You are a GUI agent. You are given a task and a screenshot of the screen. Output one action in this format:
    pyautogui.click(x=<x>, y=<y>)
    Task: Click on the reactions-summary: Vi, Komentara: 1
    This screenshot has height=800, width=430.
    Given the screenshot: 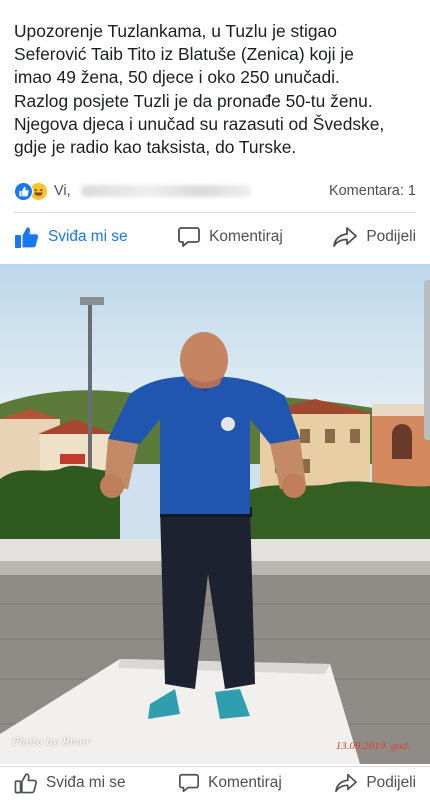 What is the action you would take?
    pyautogui.click(x=215, y=191)
    